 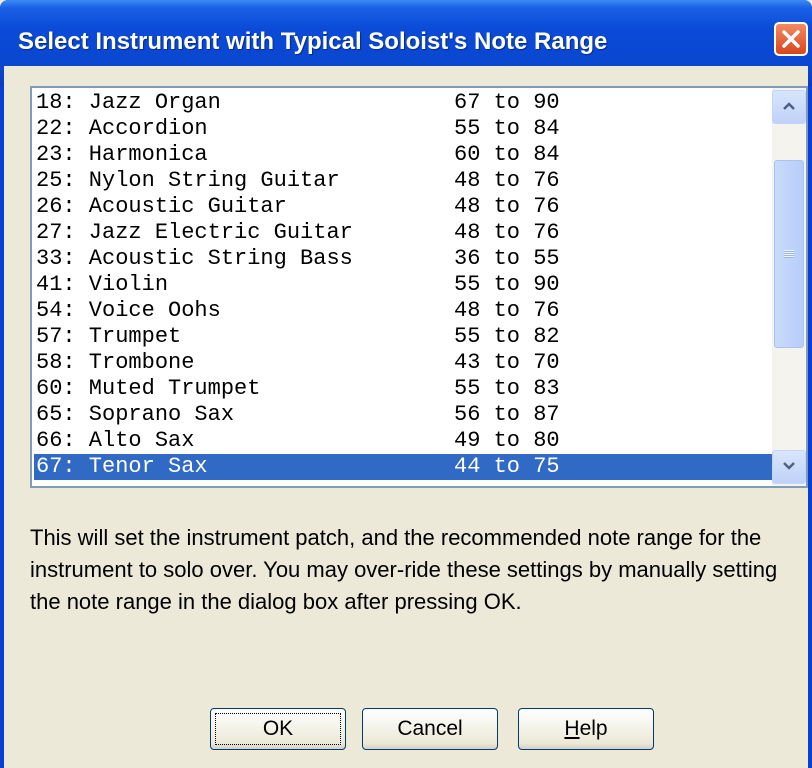 I want to click on cancel-button: Cancel, so click(x=430, y=729).